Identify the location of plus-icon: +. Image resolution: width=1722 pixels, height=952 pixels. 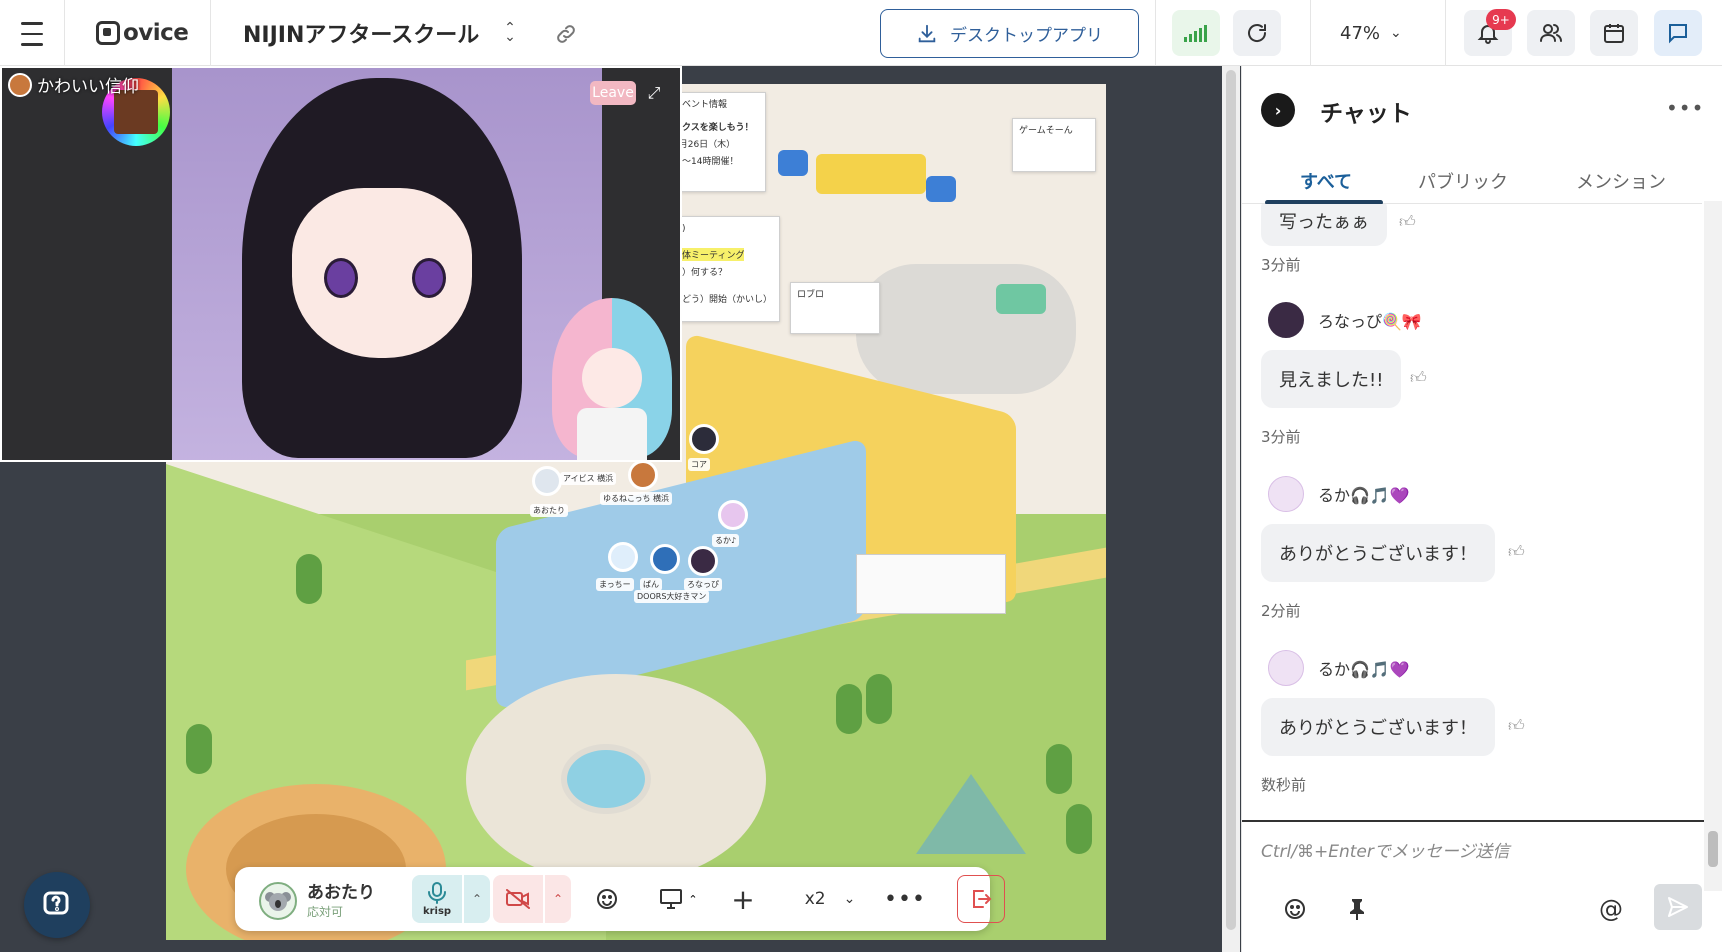
(743, 899).